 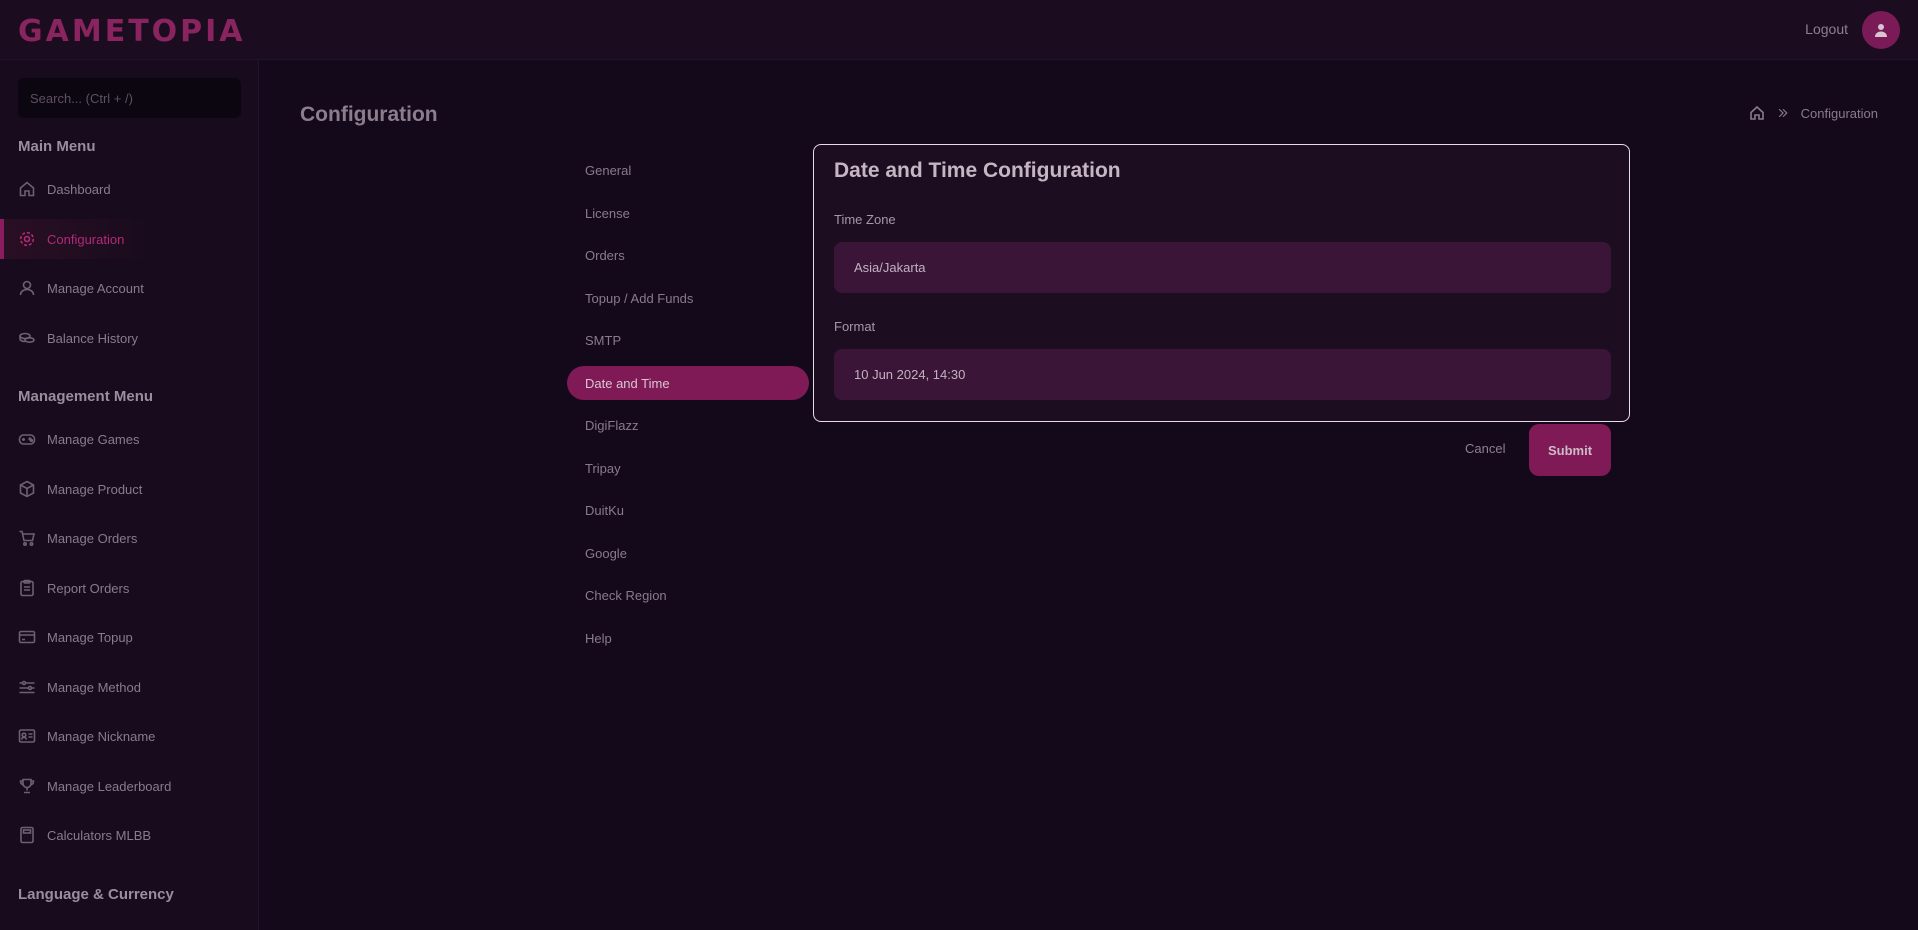 What do you see at coordinates (688, 383) in the screenshot?
I see `config-menu-date-and-time: Date and Time` at bounding box center [688, 383].